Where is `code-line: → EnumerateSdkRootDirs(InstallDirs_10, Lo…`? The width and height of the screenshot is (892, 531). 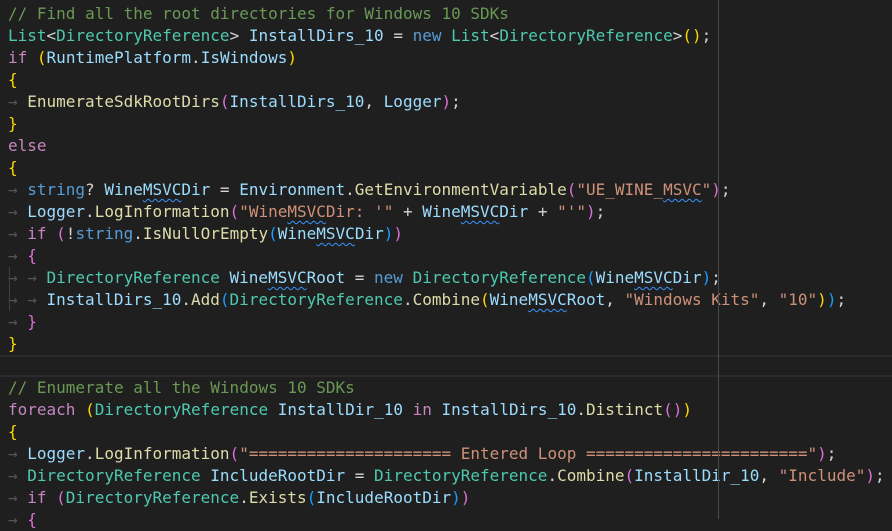 code-line: → EnumerateSdkRootDirs(InstallDirs_10, Lo… is located at coordinates (446, 102).